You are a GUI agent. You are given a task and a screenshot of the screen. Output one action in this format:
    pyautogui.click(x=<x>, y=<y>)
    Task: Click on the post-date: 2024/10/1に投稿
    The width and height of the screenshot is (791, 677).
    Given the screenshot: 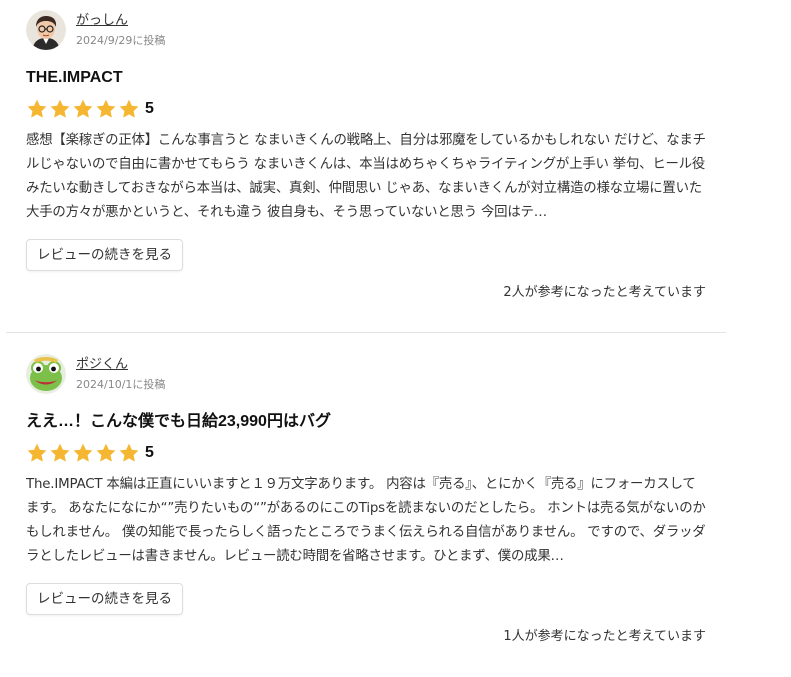 What is the action you would take?
    pyautogui.click(x=121, y=384)
    